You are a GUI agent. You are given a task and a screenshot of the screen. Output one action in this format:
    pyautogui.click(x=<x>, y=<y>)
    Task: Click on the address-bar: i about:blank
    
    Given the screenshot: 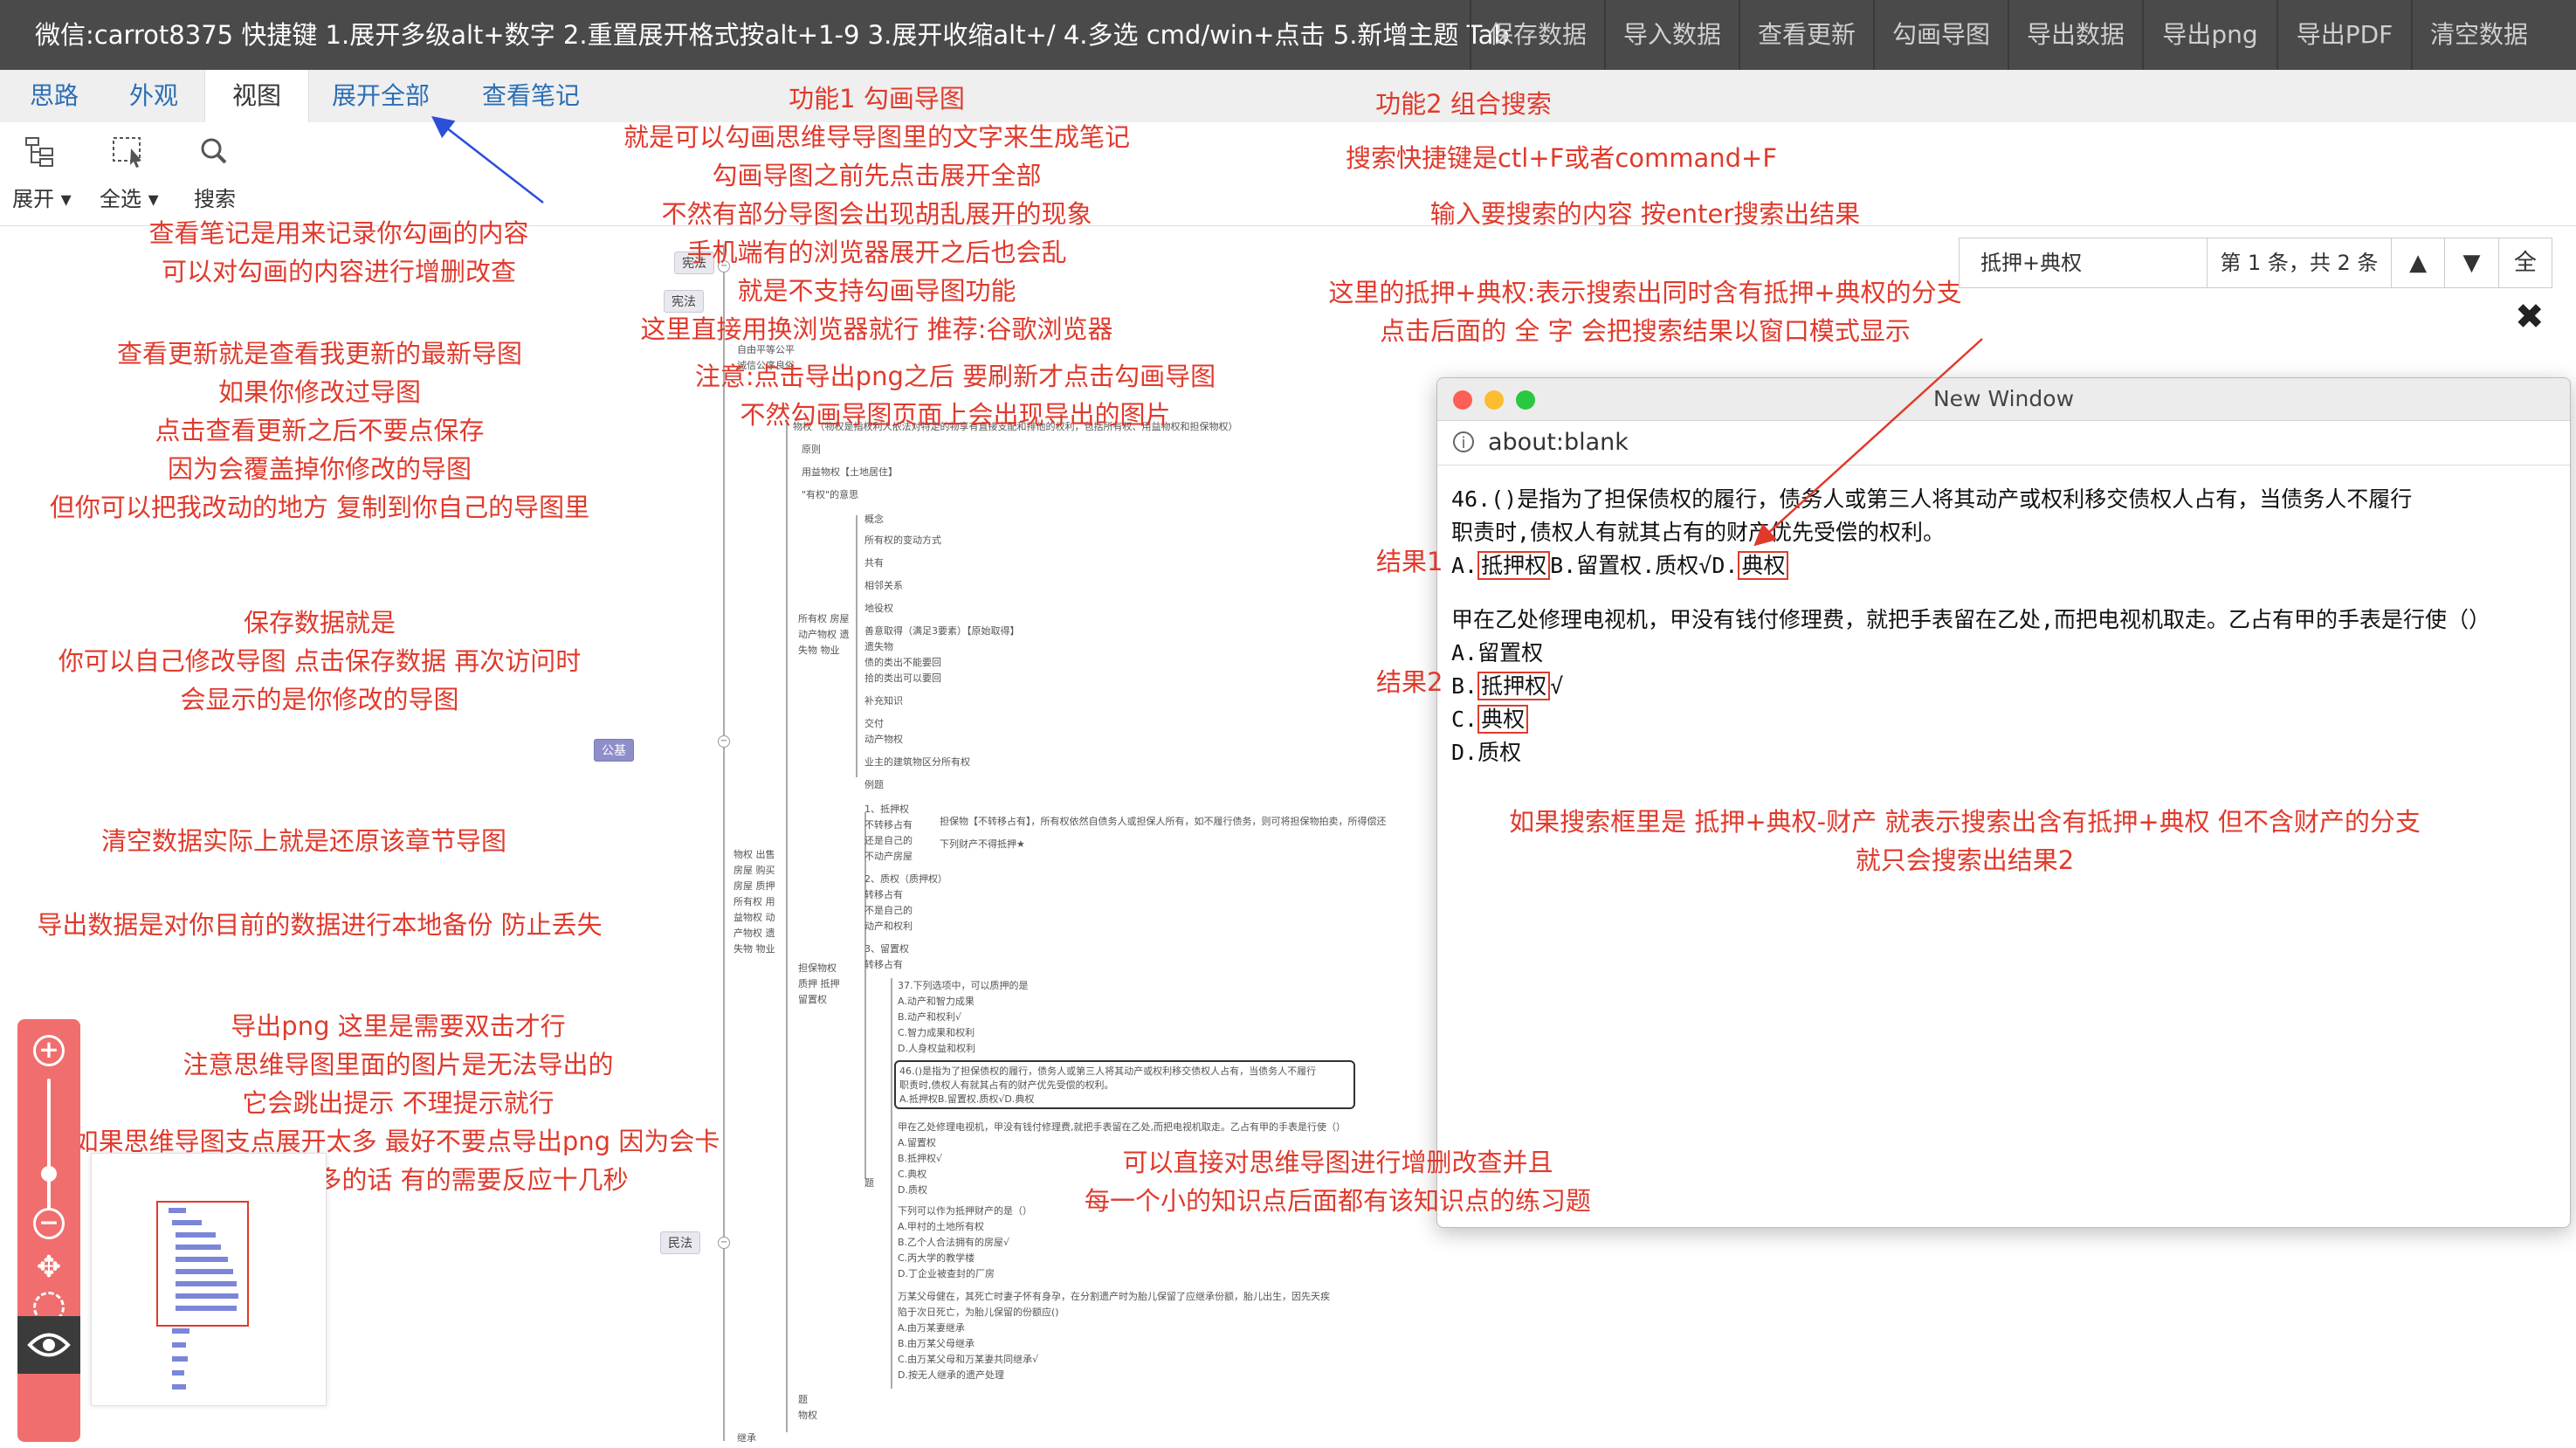 What is the action you would take?
    pyautogui.click(x=2003, y=443)
    